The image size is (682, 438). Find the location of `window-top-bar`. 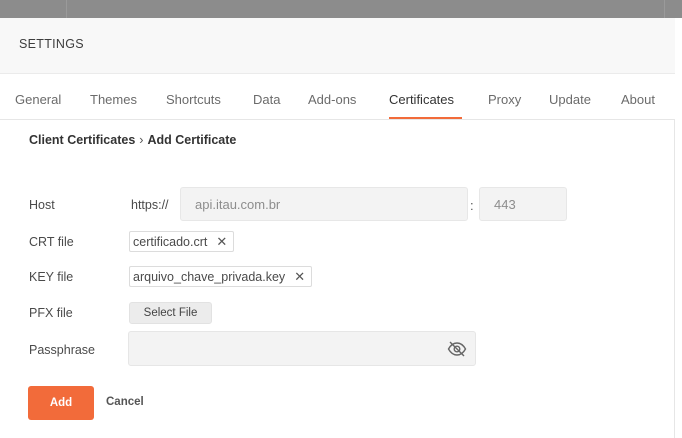

window-top-bar is located at coordinates (341, 9).